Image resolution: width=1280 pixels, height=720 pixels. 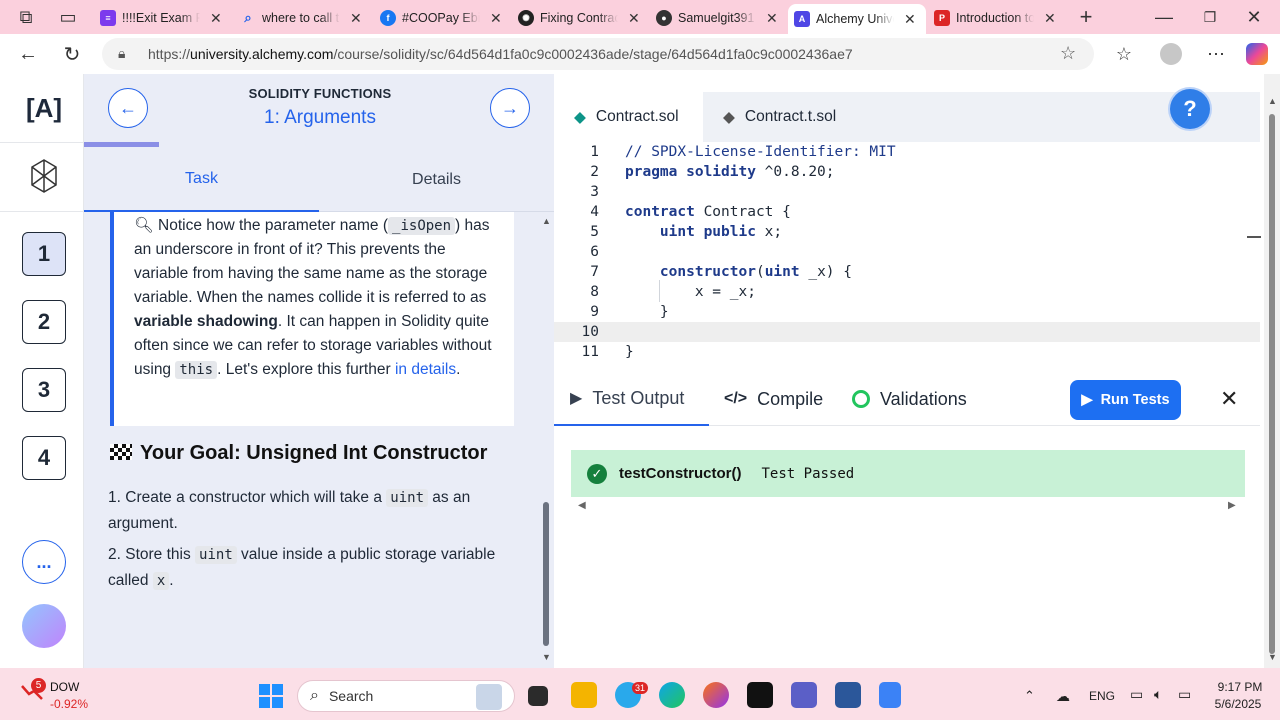 I want to click on alchemy-icon: A, so click(x=802, y=19).